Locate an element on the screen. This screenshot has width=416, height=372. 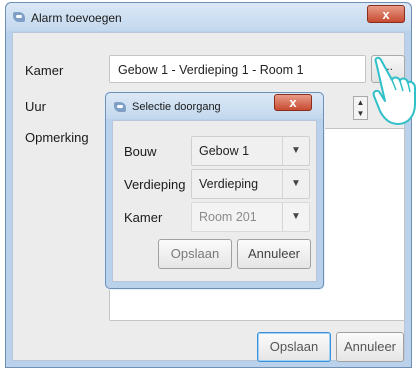
kamer-select-value: Room 201 is located at coordinates (228, 217).